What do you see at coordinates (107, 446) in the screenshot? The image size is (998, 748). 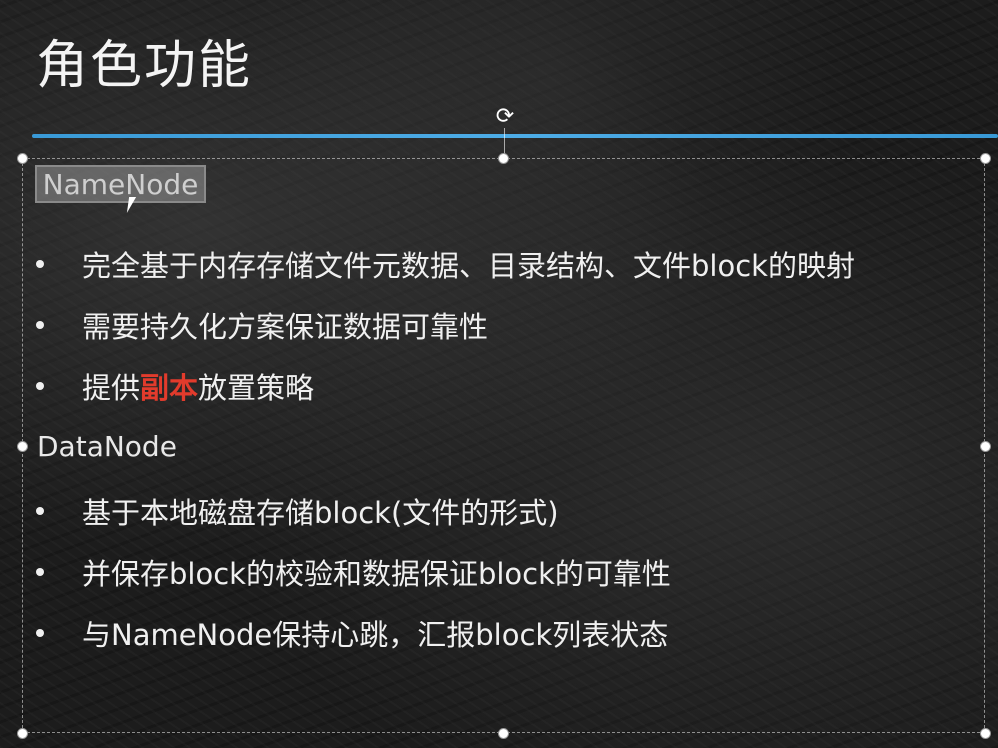 I see `datanode-heading: DataNode` at bounding box center [107, 446].